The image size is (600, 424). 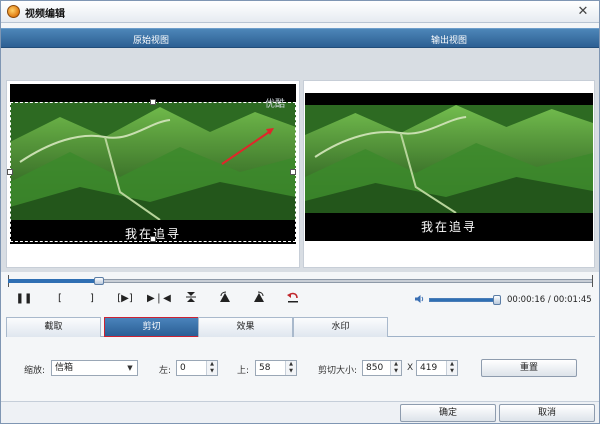 I want to click on volume-slider, so click(x=464, y=300).